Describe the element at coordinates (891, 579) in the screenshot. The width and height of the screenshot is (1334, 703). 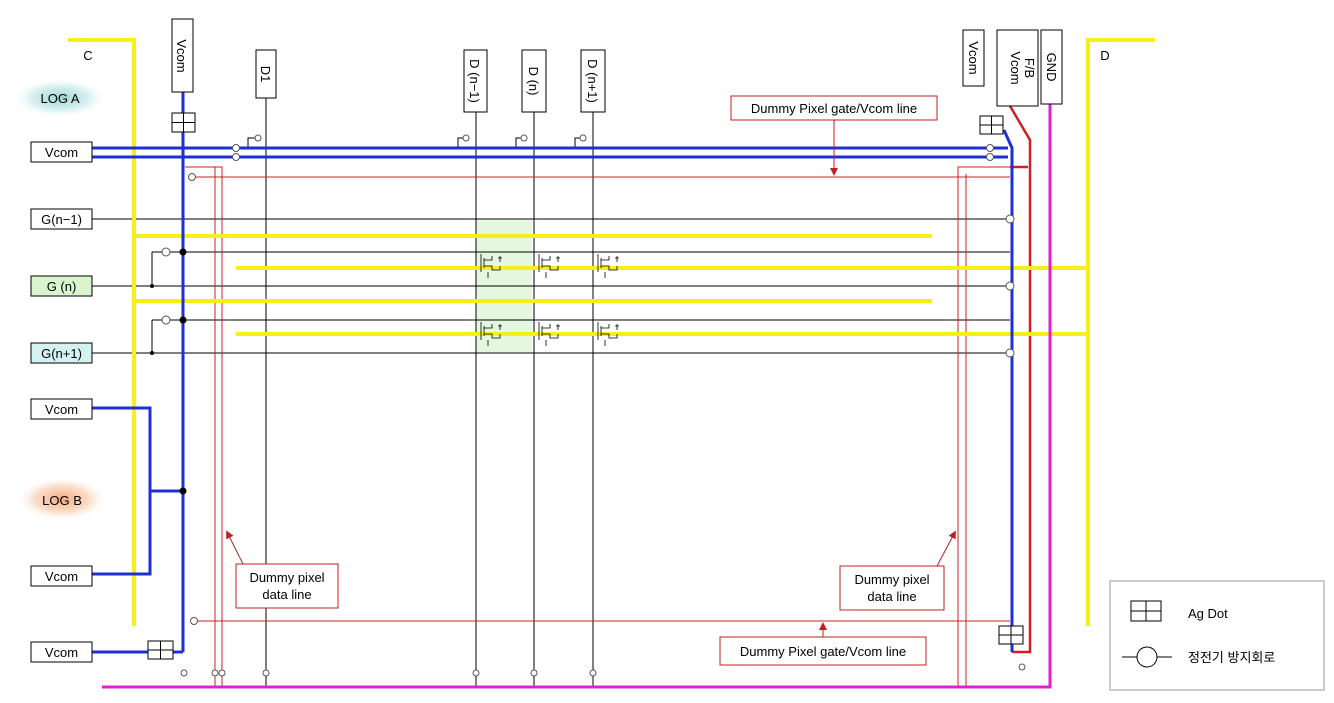
I see `callout-dummy-data-right-1: Dummy pixel` at that location.